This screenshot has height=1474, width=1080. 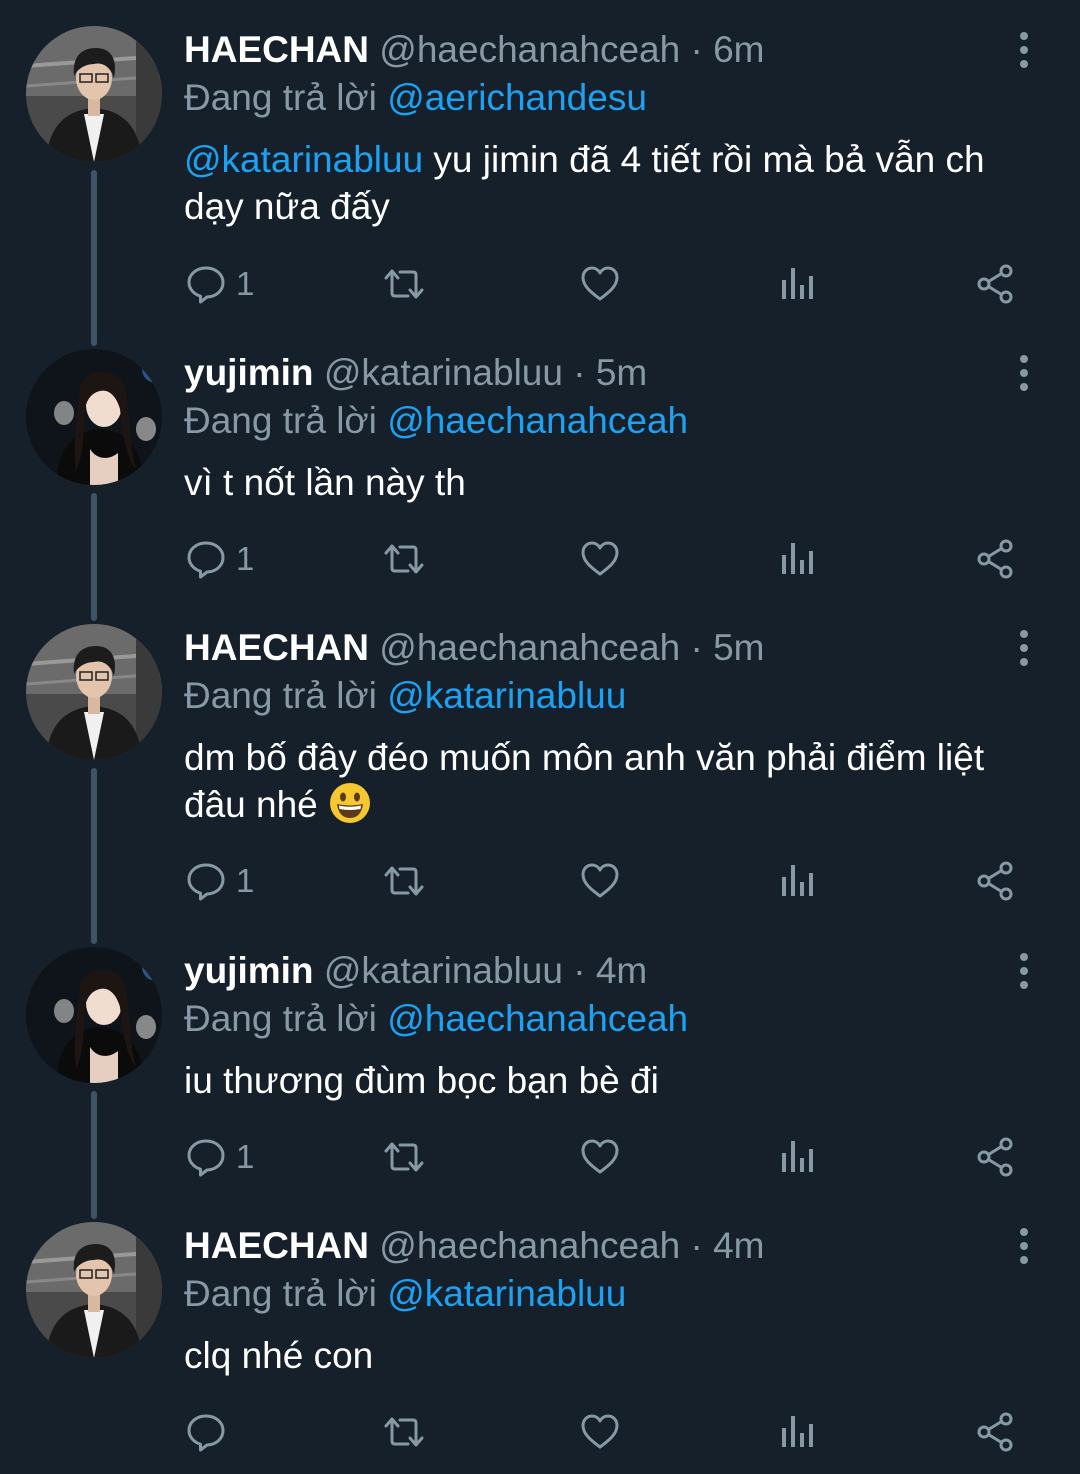 I want to click on replying-to: Đang trả lời @aerichandesu, so click(x=415, y=98).